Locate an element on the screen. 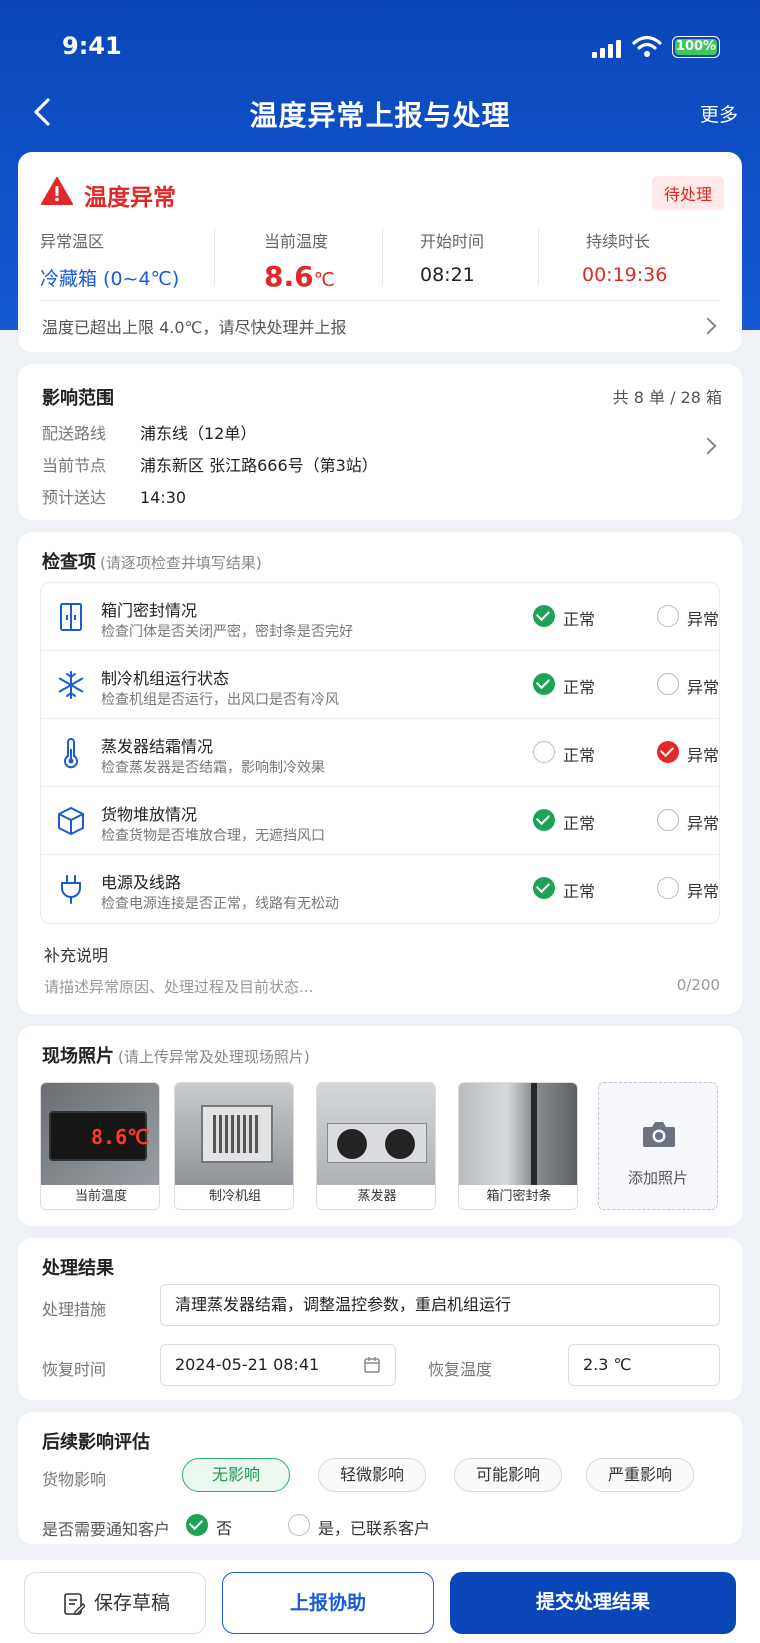 This screenshot has height=1643, width=760. photo-thumb: 蒸发器 is located at coordinates (376, 1146).